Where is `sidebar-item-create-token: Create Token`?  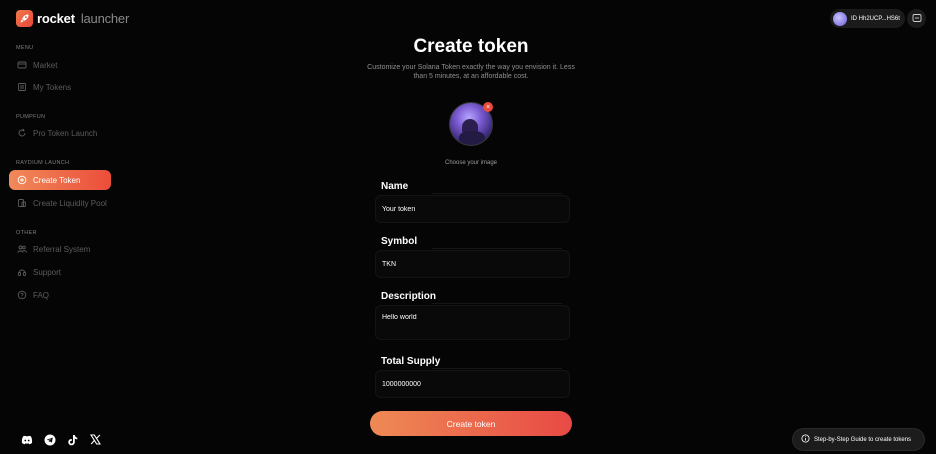 sidebar-item-create-token: Create Token is located at coordinates (60, 180).